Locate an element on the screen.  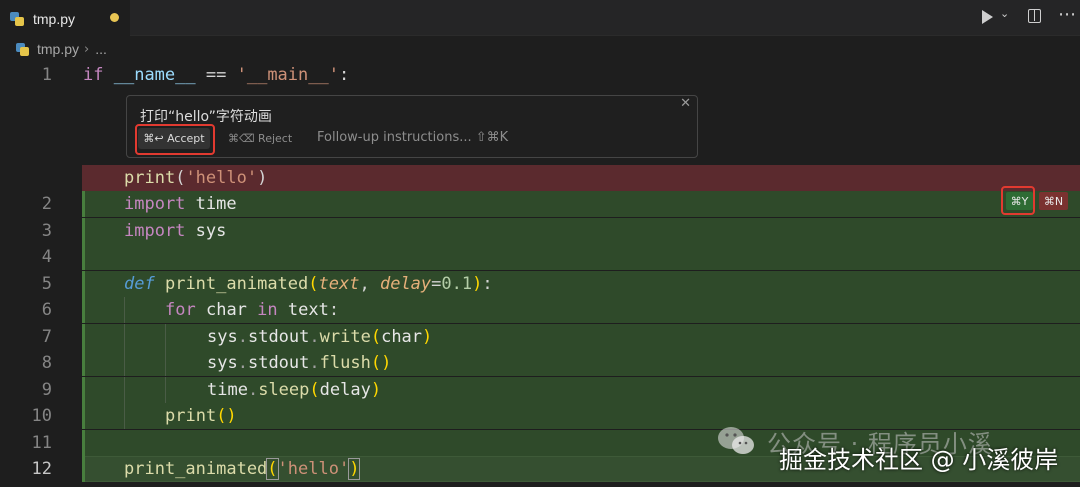
added-code-line: 7 sys.stdout.write(char) is located at coordinates (540, 337).